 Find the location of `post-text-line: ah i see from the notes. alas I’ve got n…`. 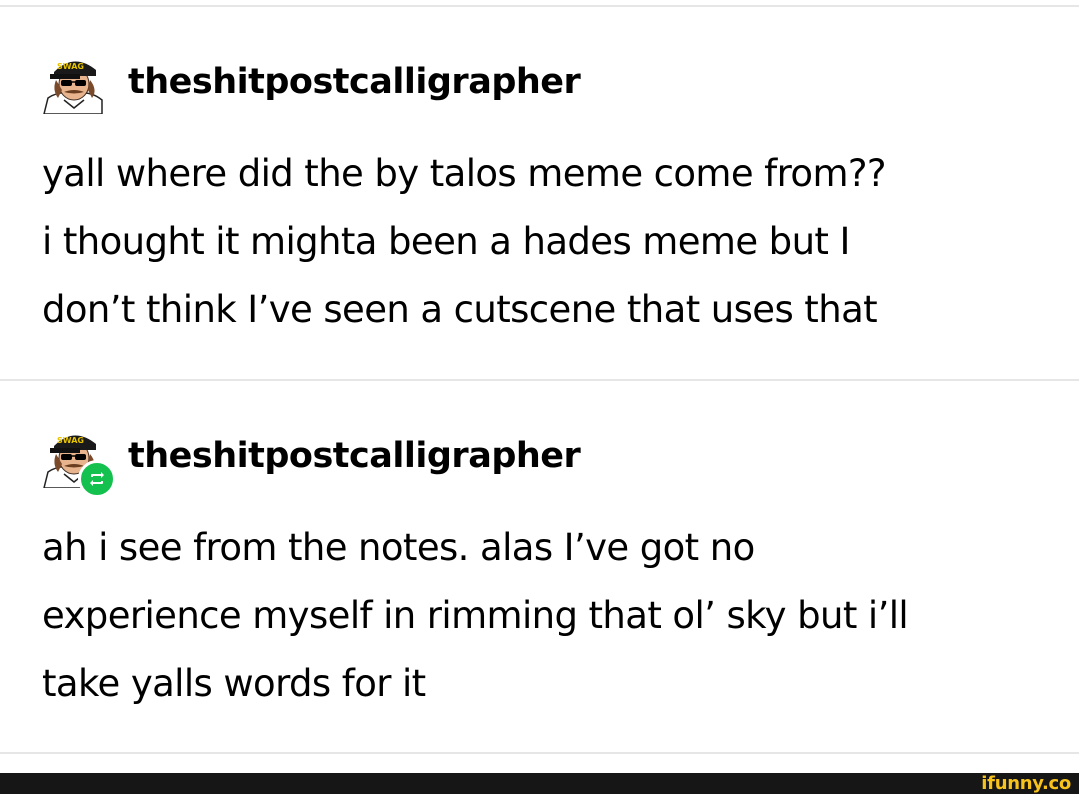

post-text-line: ah i see from the notes. alas I’ve got n… is located at coordinates (398, 547).